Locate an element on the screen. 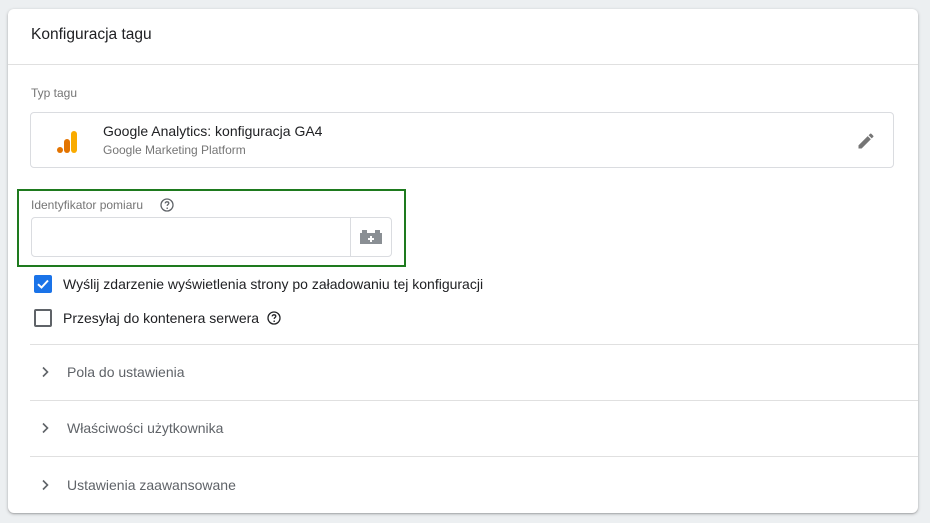 This screenshot has width=930, height=523. section-divider is located at coordinates (474, 456).